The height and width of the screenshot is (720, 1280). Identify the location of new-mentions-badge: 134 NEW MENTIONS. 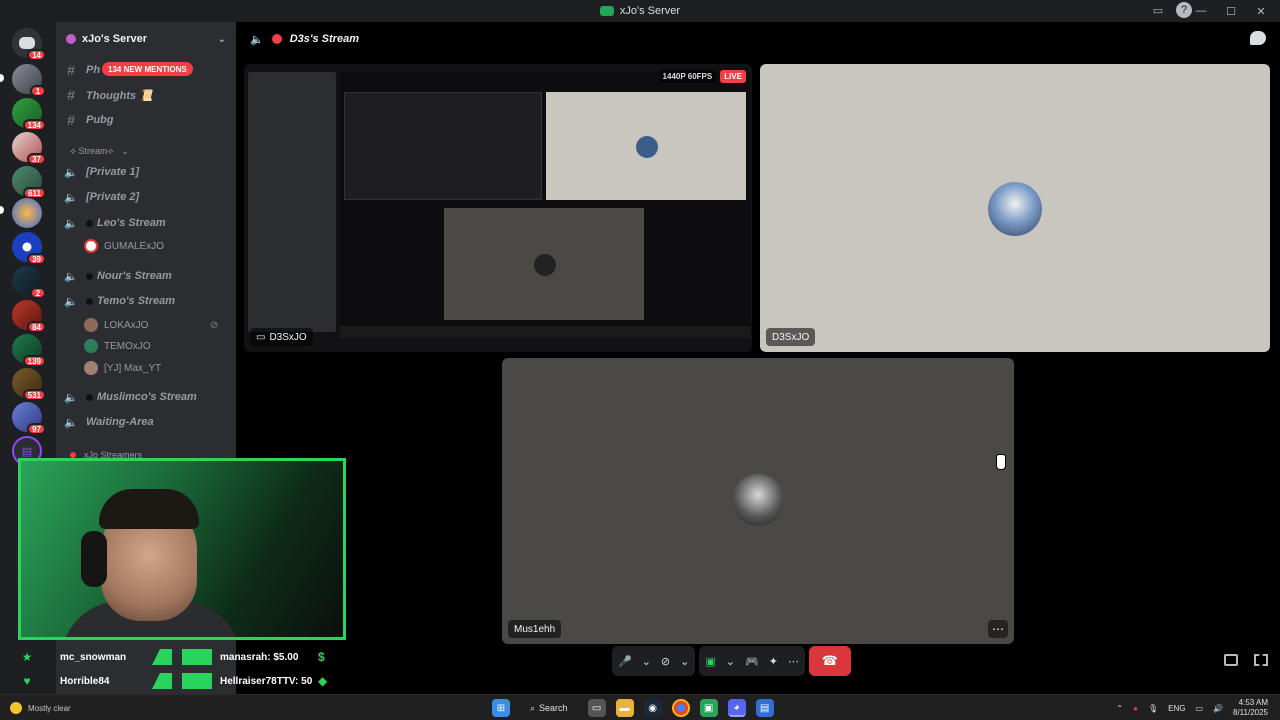
(147, 69).